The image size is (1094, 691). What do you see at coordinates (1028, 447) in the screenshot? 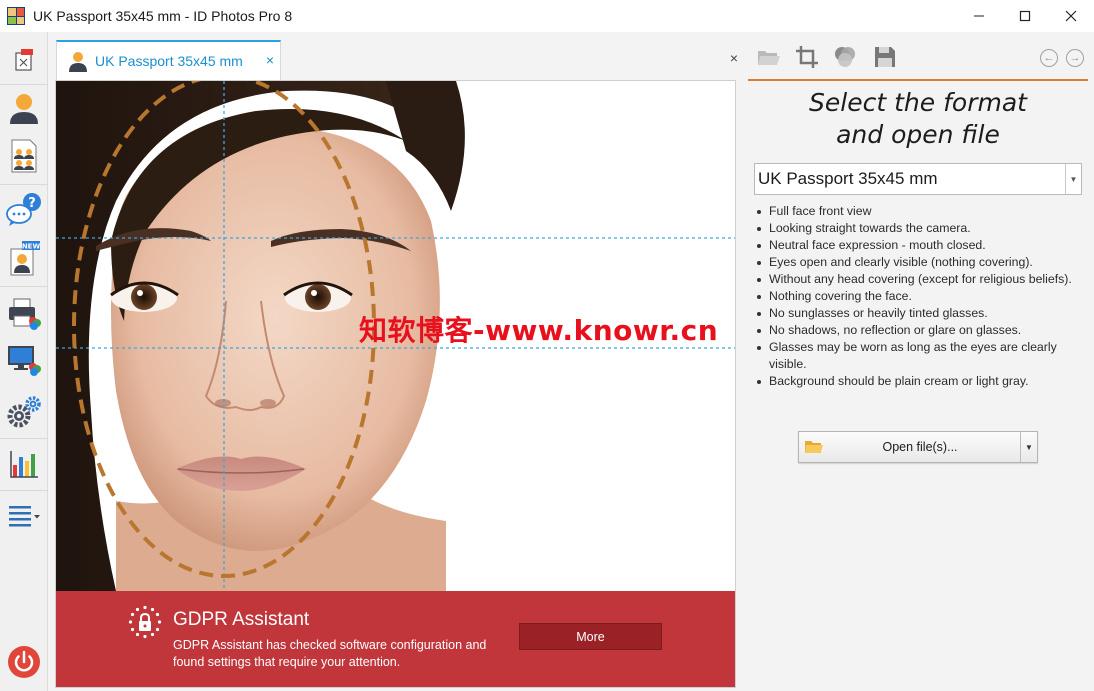
I see `open-files-dropdown: ▼` at bounding box center [1028, 447].